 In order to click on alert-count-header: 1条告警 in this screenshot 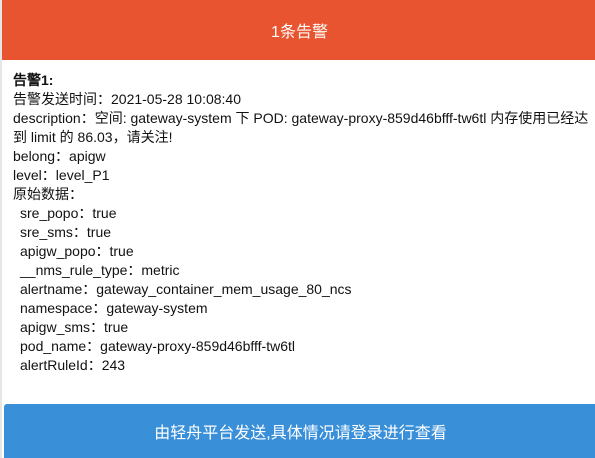, I will do `click(298, 30)`.